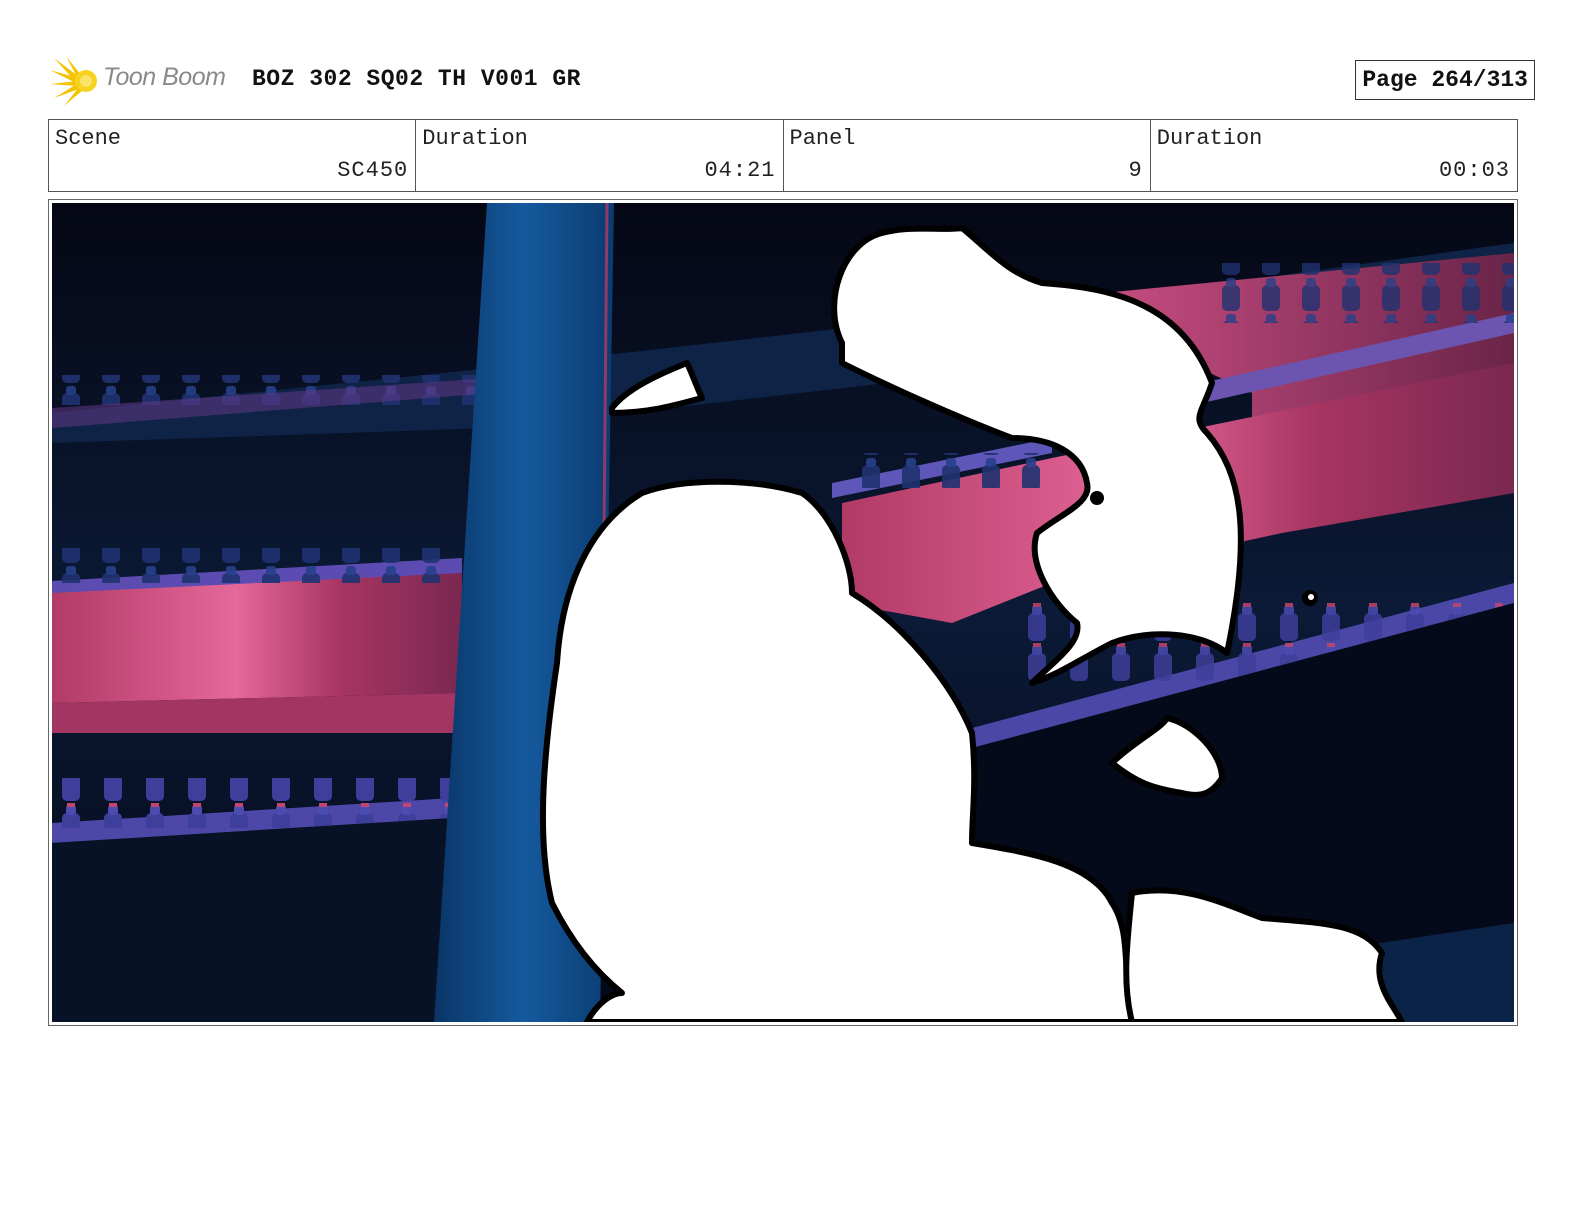  Describe the element at coordinates (233, 155) in the screenshot. I see `scene-cell: Scene SC450` at that location.